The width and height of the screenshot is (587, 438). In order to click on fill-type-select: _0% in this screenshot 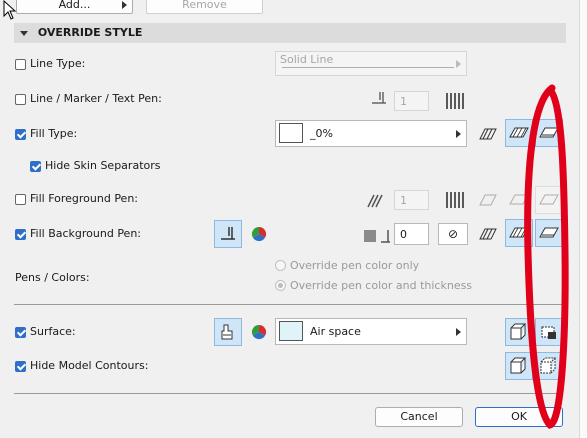, I will do `click(371, 133)`.